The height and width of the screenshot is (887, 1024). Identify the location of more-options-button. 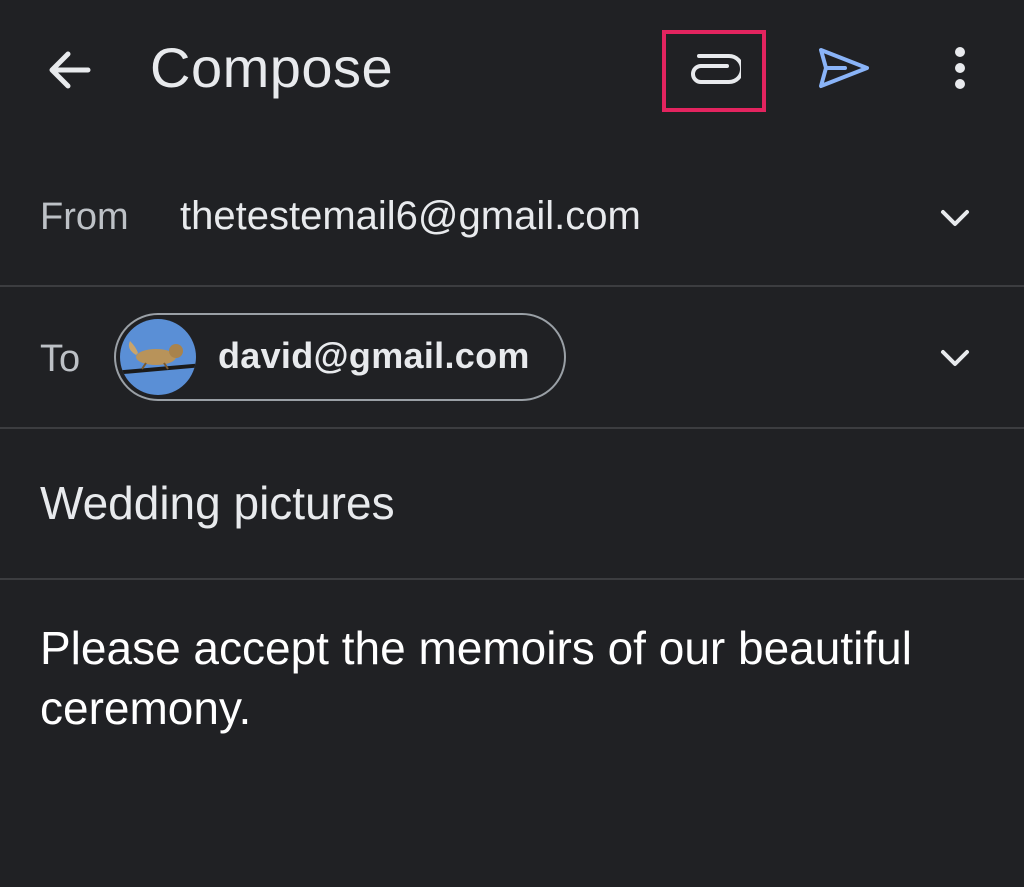
(960, 68).